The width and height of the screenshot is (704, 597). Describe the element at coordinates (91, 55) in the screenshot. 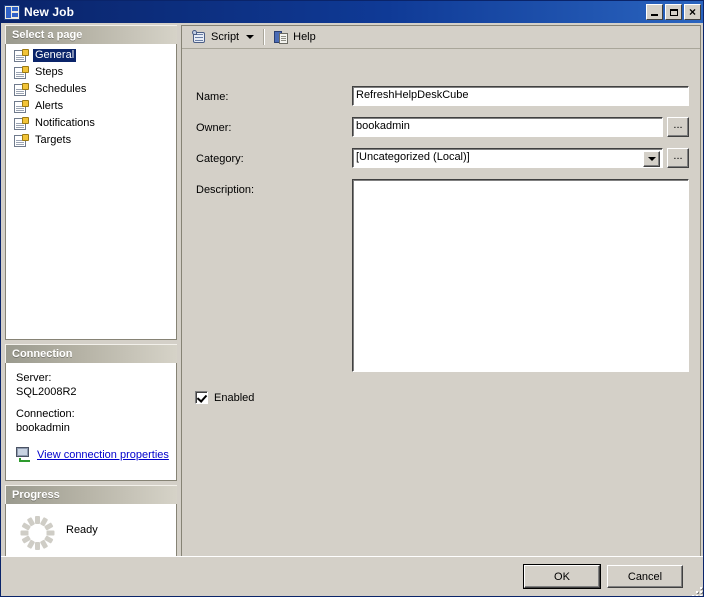

I see `sidebar-item-general: General` at that location.